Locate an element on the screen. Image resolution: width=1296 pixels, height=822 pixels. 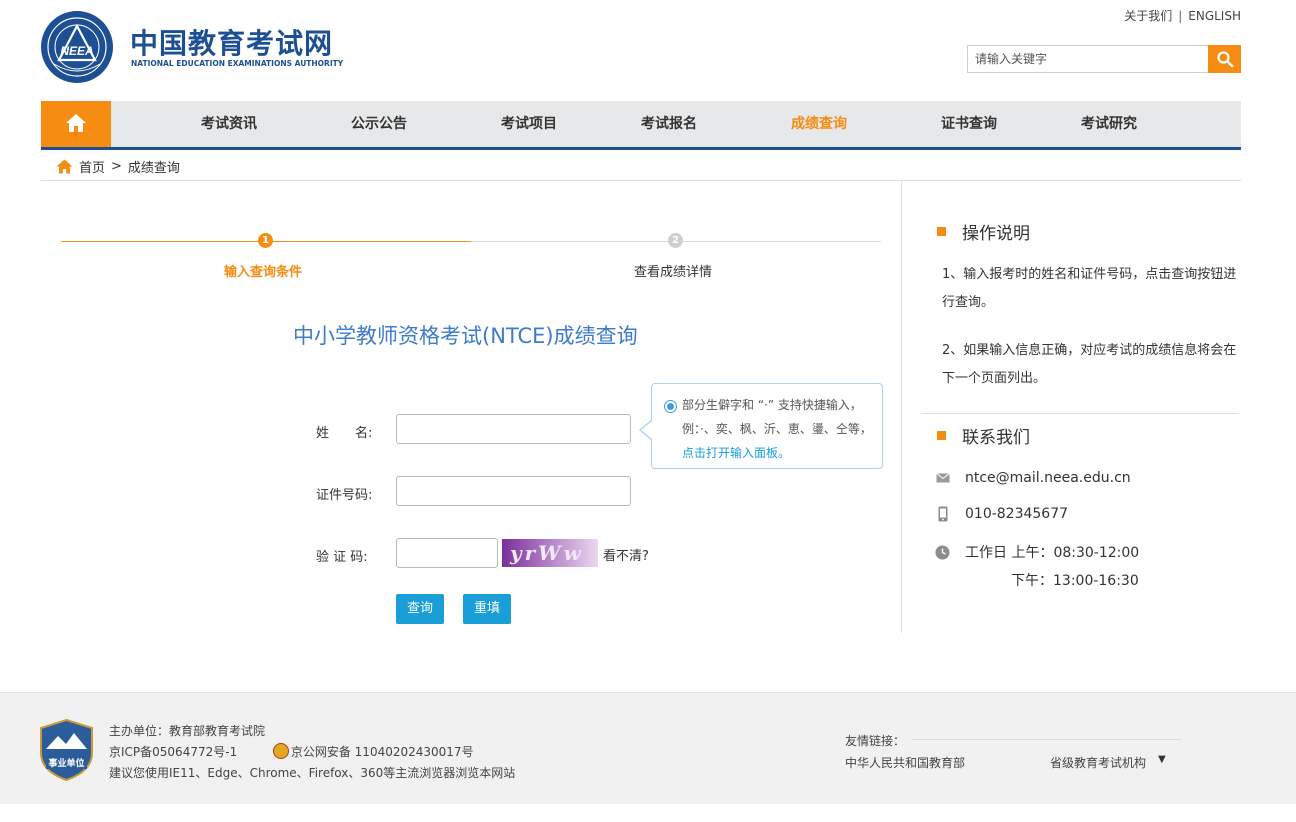
tip-description: 部分生僻字和 “·” 支持快捷输入，例：·、奕、枫、沂、恵、璗、仝等， is located at coordinates (777, 417).